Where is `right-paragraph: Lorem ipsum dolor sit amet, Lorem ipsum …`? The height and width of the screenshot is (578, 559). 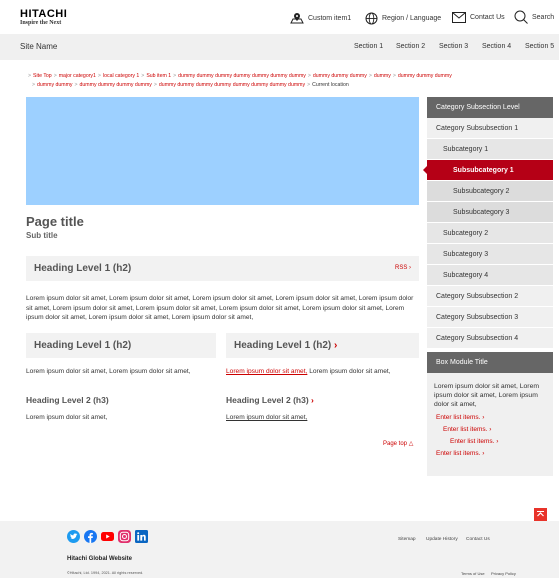 right-paragraph: Lorem ipsum dolor sit amet, Lorem ipsum … is located at coordinates (321, 372).